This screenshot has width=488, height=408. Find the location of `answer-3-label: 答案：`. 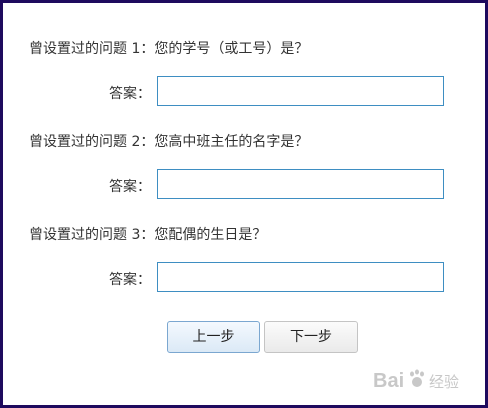

answer-3-label: 答案： is located at coordinates (130, 280).